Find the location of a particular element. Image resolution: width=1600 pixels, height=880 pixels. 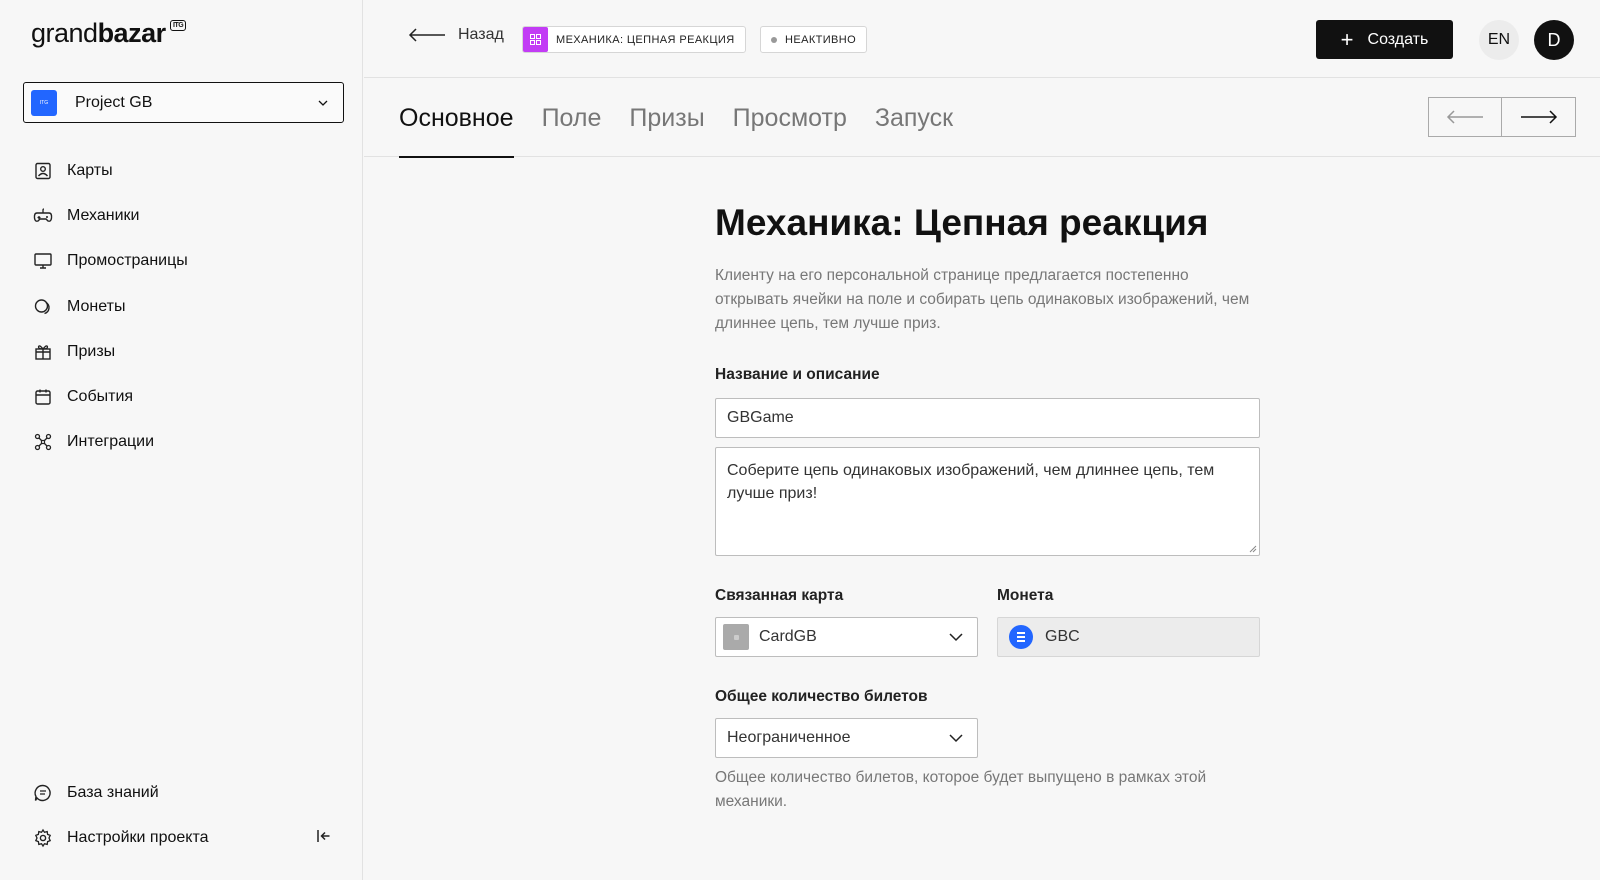

coin-value: GBC is located at coordinates (1062, 636).